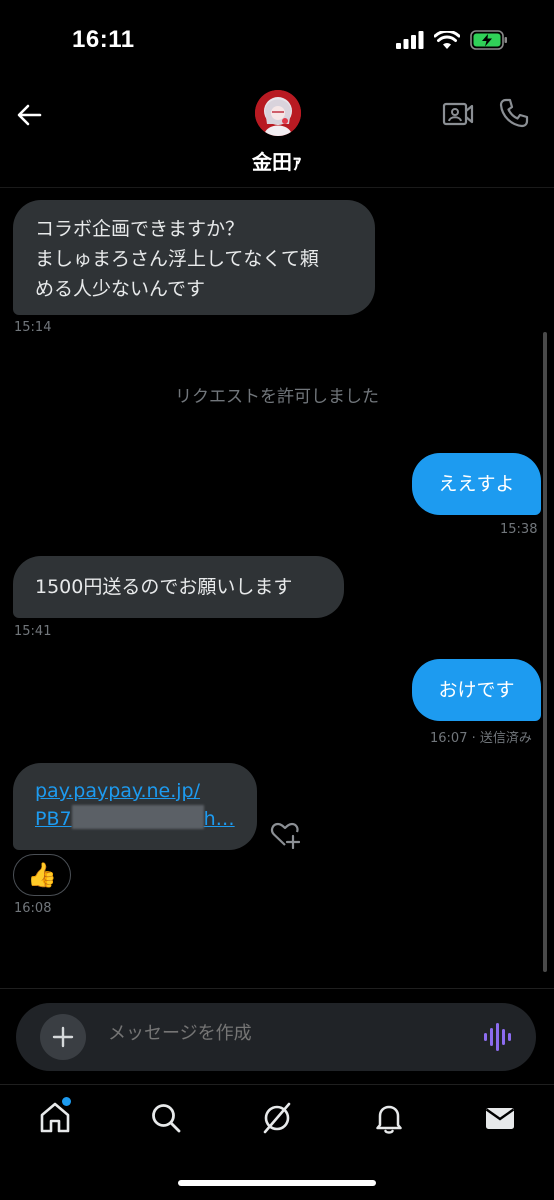 Image resolution: width=554 pixels, height=1200 pixels. What do you see at coordinates (497, 1037) in the screenshot?
I see `voice-message-icon` at bounding box center [497, 1037].